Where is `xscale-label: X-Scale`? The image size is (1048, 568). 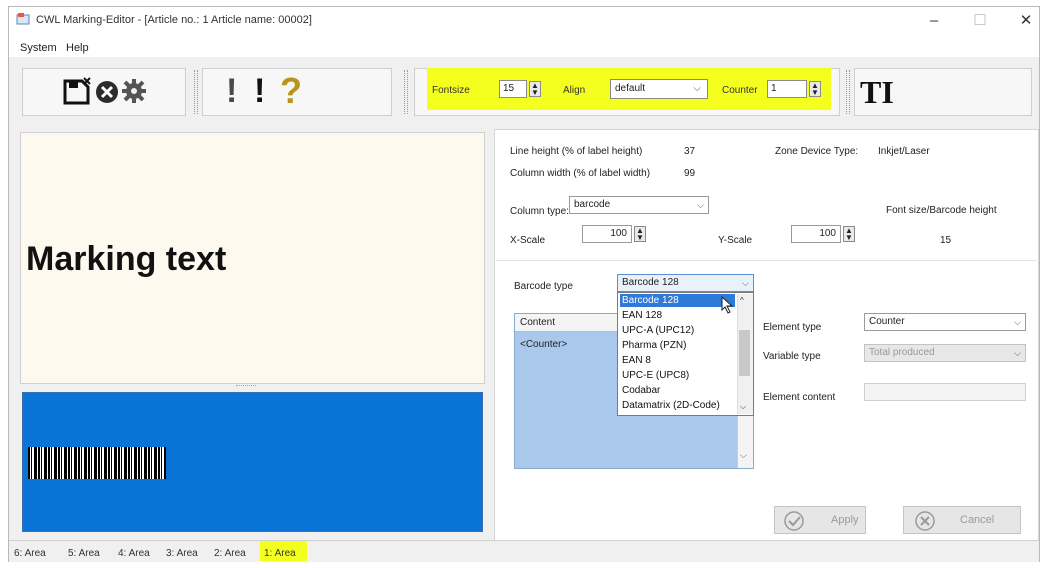
xscale-label: X-Scale is located at coordinates (528, 240).